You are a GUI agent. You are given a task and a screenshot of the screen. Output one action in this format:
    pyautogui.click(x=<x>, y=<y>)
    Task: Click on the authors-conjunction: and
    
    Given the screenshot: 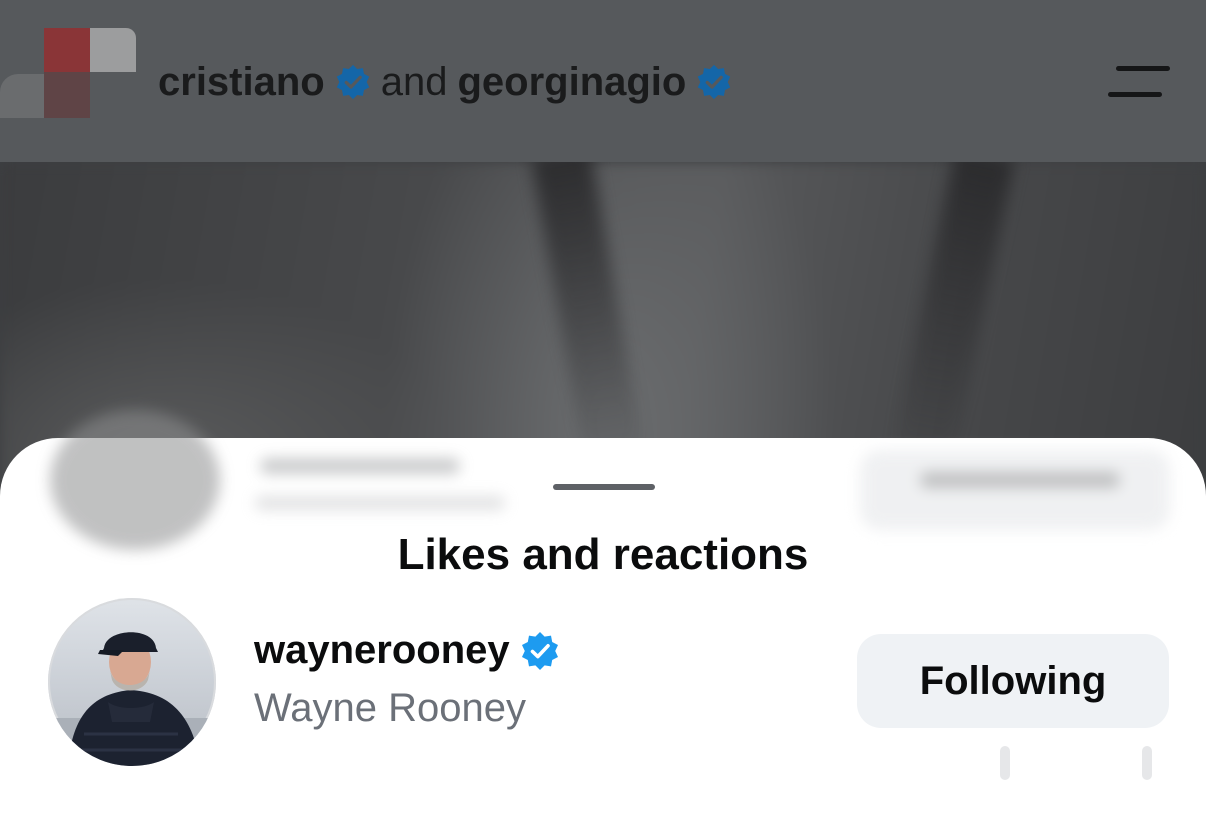 What is the action you would take?
    pyautogui.click(x=414, y=81)
    